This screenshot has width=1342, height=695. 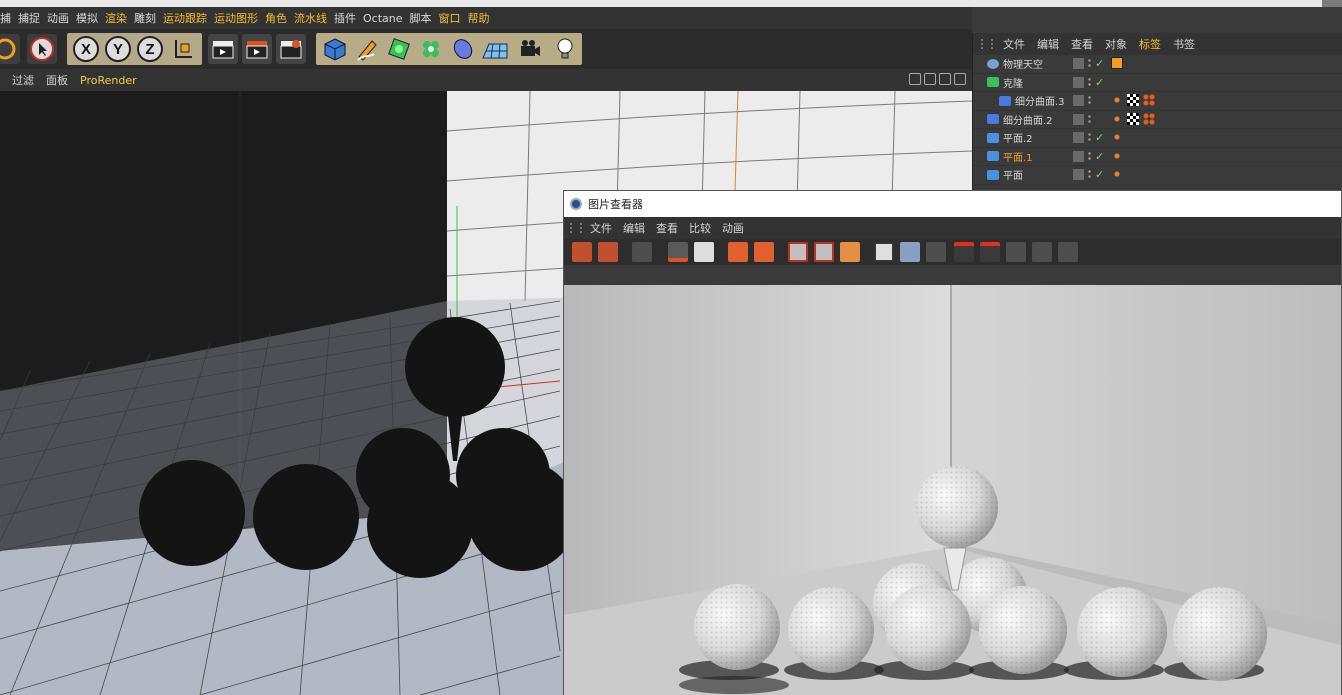 What do you see at coordinates (608, 252) in the screenshot?
I see `save-file-button` at bounding box center [608, 252].